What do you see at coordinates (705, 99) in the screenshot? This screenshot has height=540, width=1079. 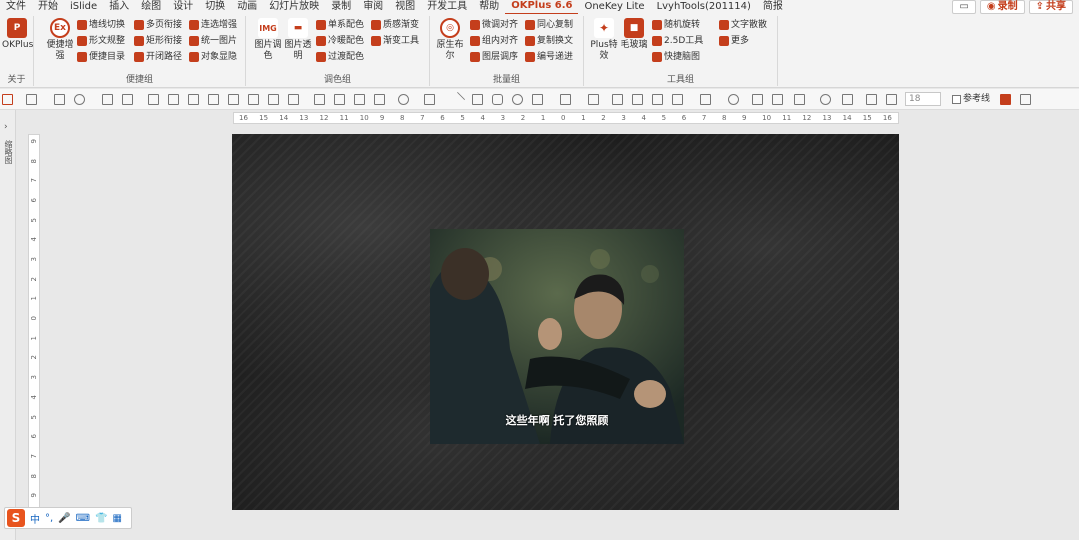 I see `chart-icon` at bounding box center [705, 99].